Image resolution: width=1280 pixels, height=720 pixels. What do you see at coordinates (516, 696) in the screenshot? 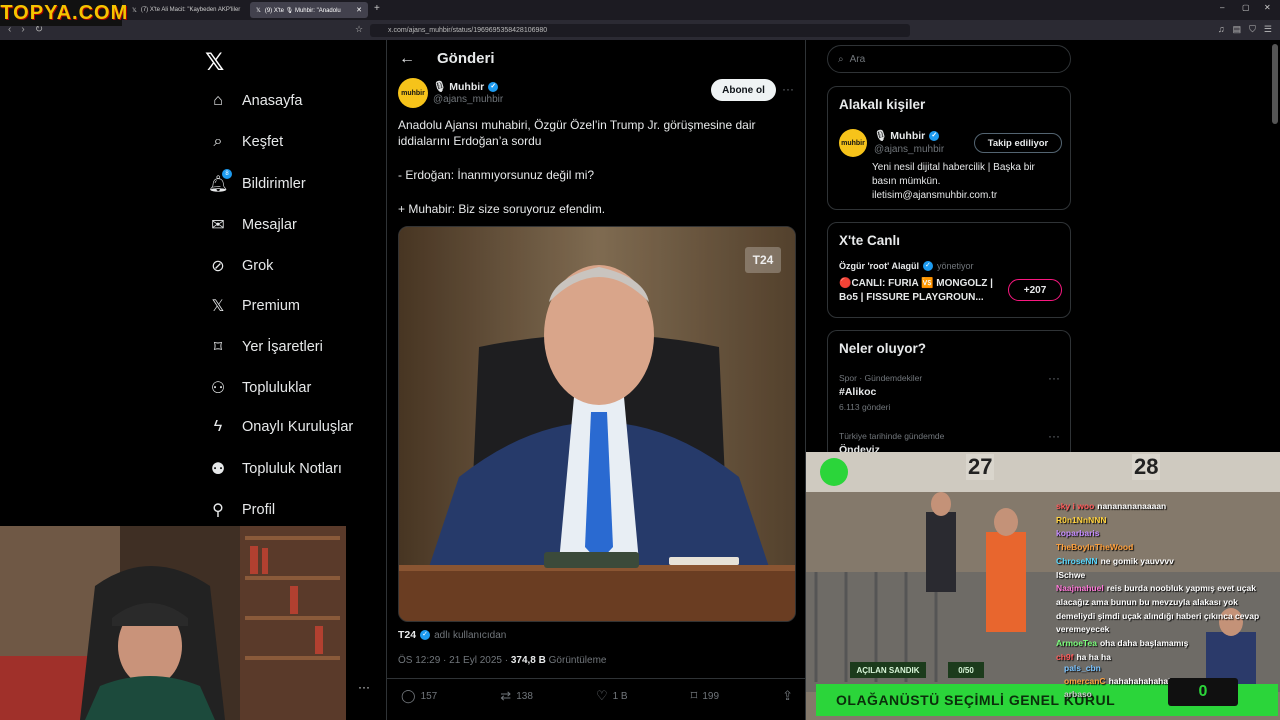
I see `repost-button: ⇄ 138` at bounding box center [516, 696].